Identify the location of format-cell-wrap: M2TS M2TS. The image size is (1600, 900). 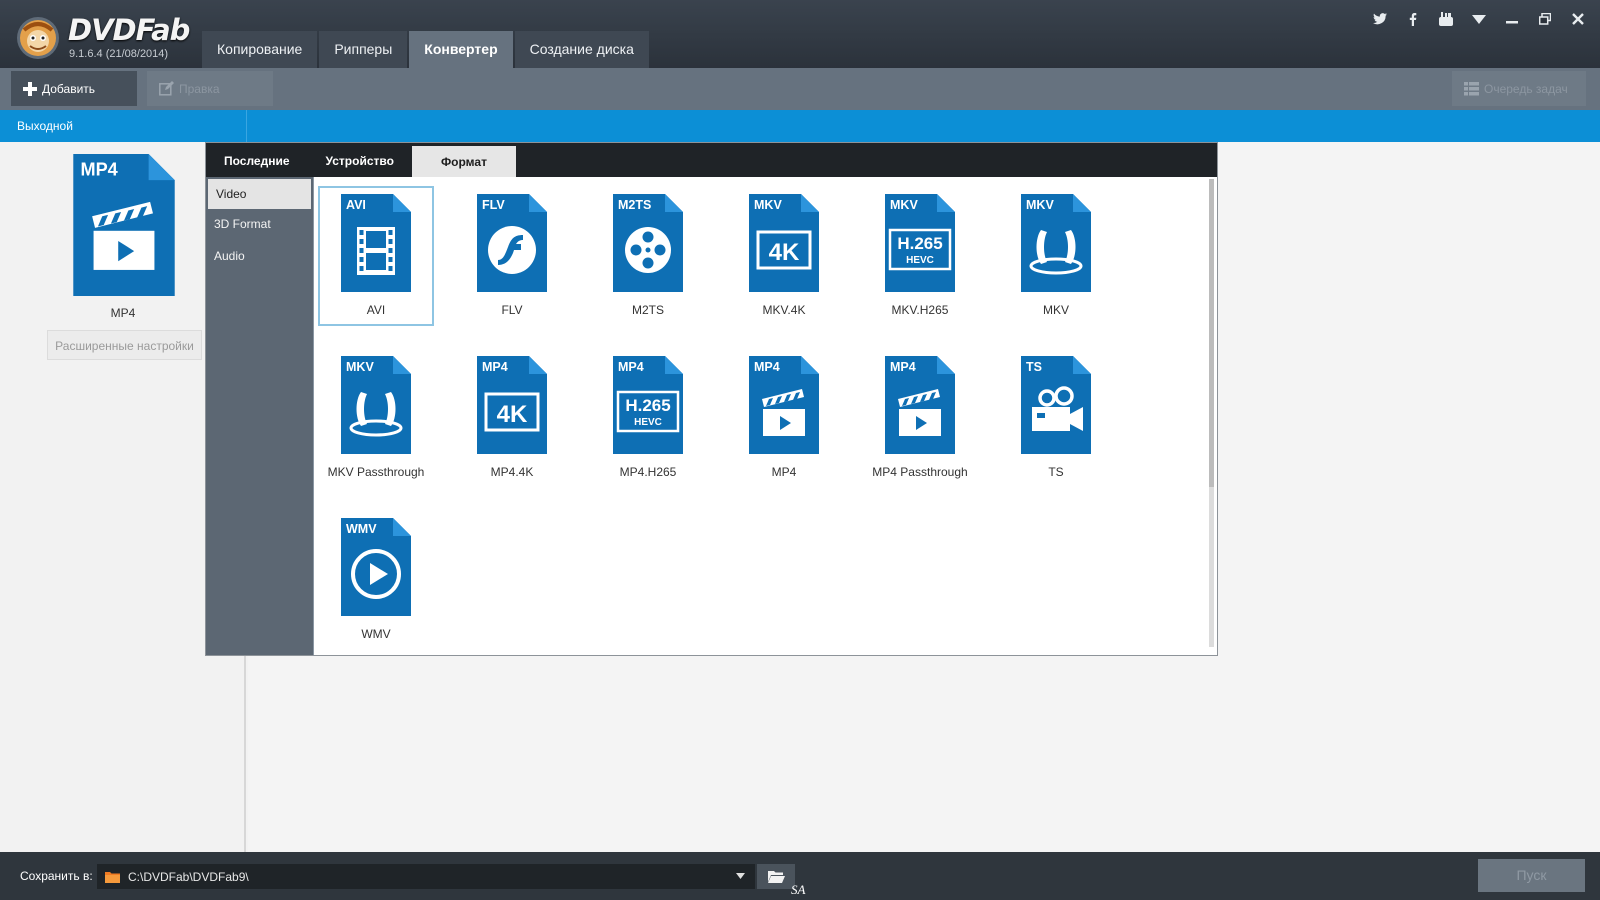
(658, 267).